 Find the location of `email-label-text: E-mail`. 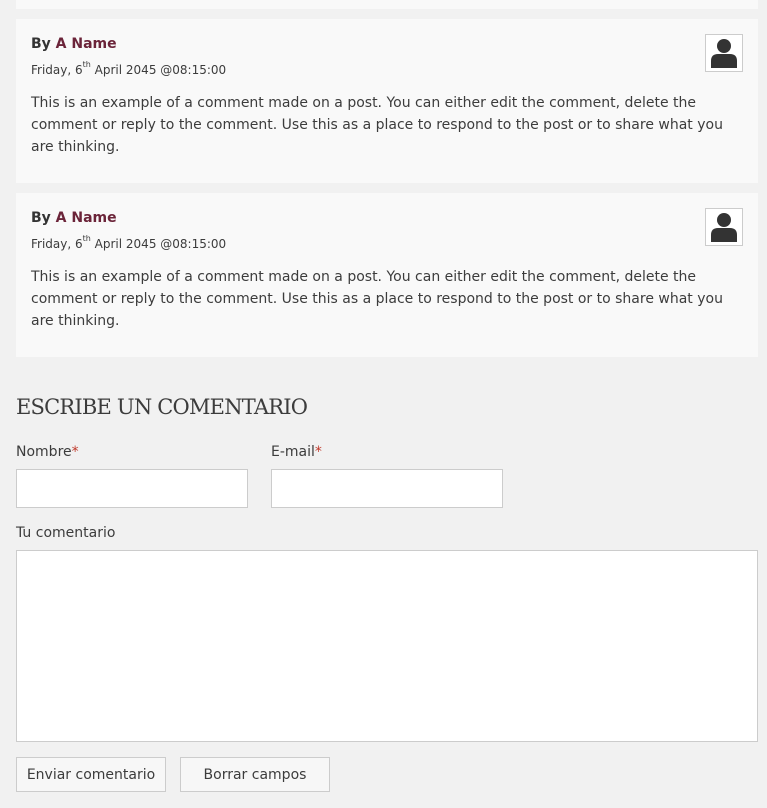

email-label-text: E-mail is located at coordinates (293, 452).